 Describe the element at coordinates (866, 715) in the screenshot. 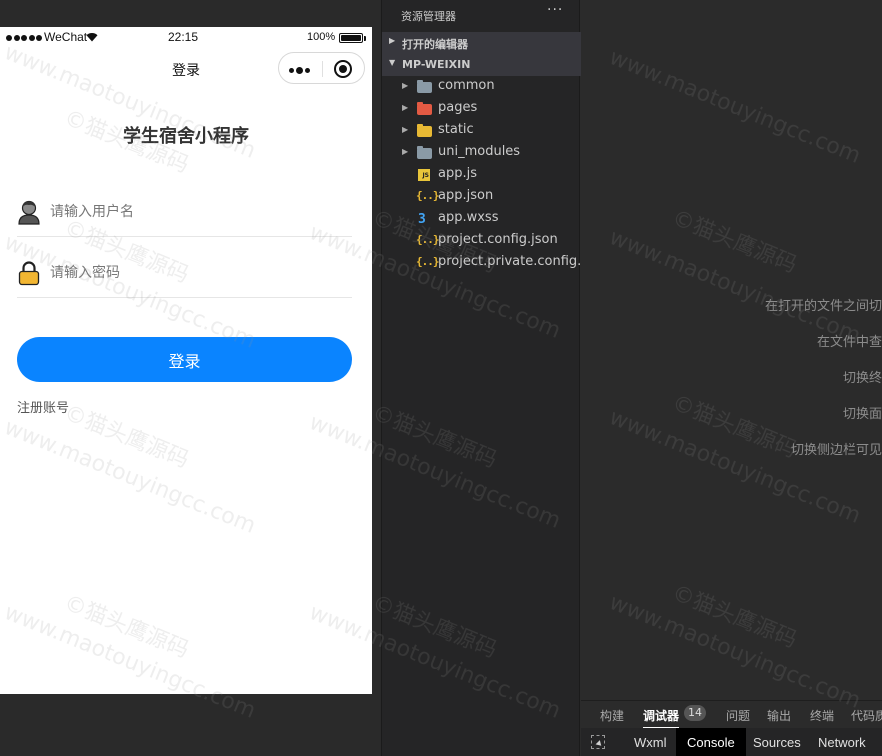

I see `tab-code-quality: 代码质` at that location.